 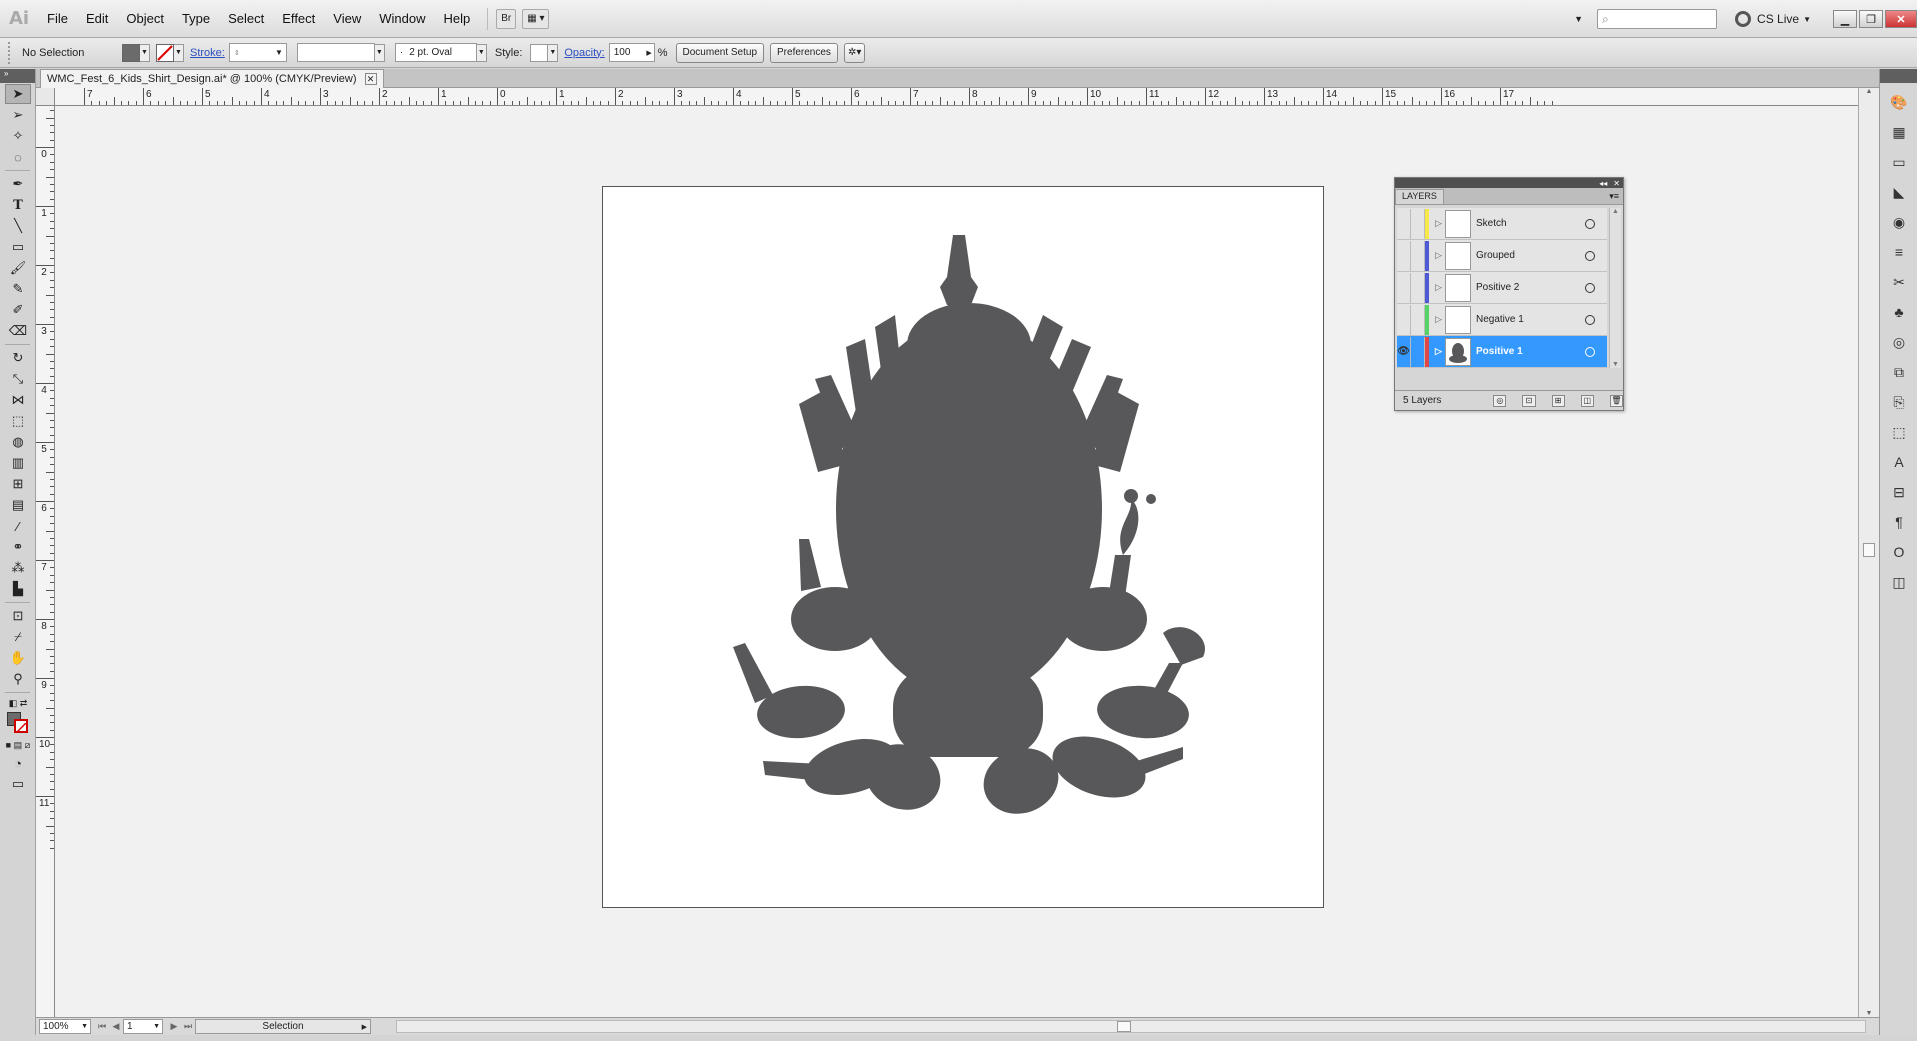 I want to click on color-panel-icon: 🎨, so click(x=1899, y=102).